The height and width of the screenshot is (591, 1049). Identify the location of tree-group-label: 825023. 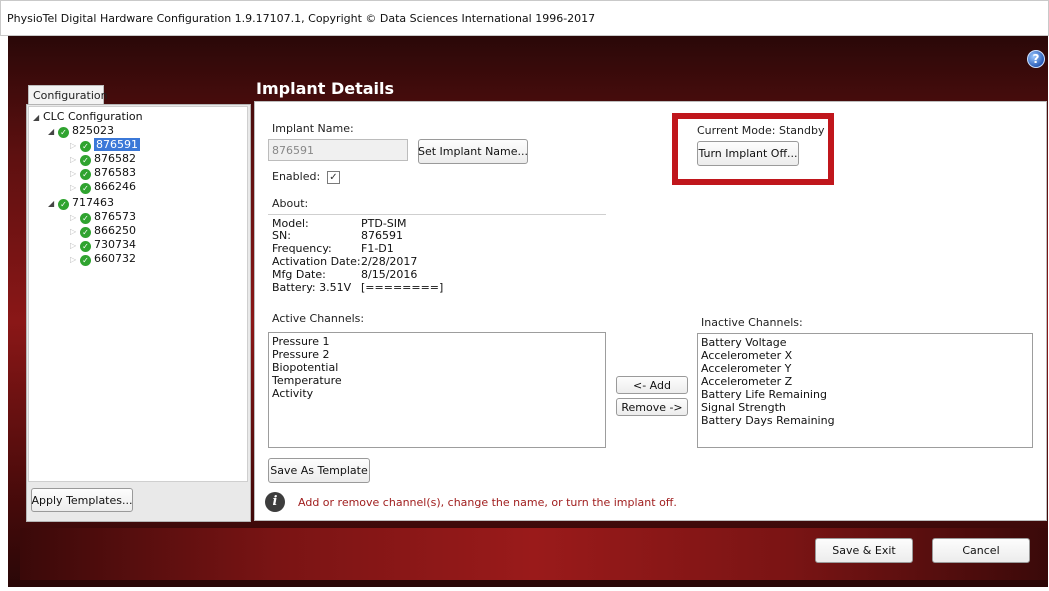
(93, 130).